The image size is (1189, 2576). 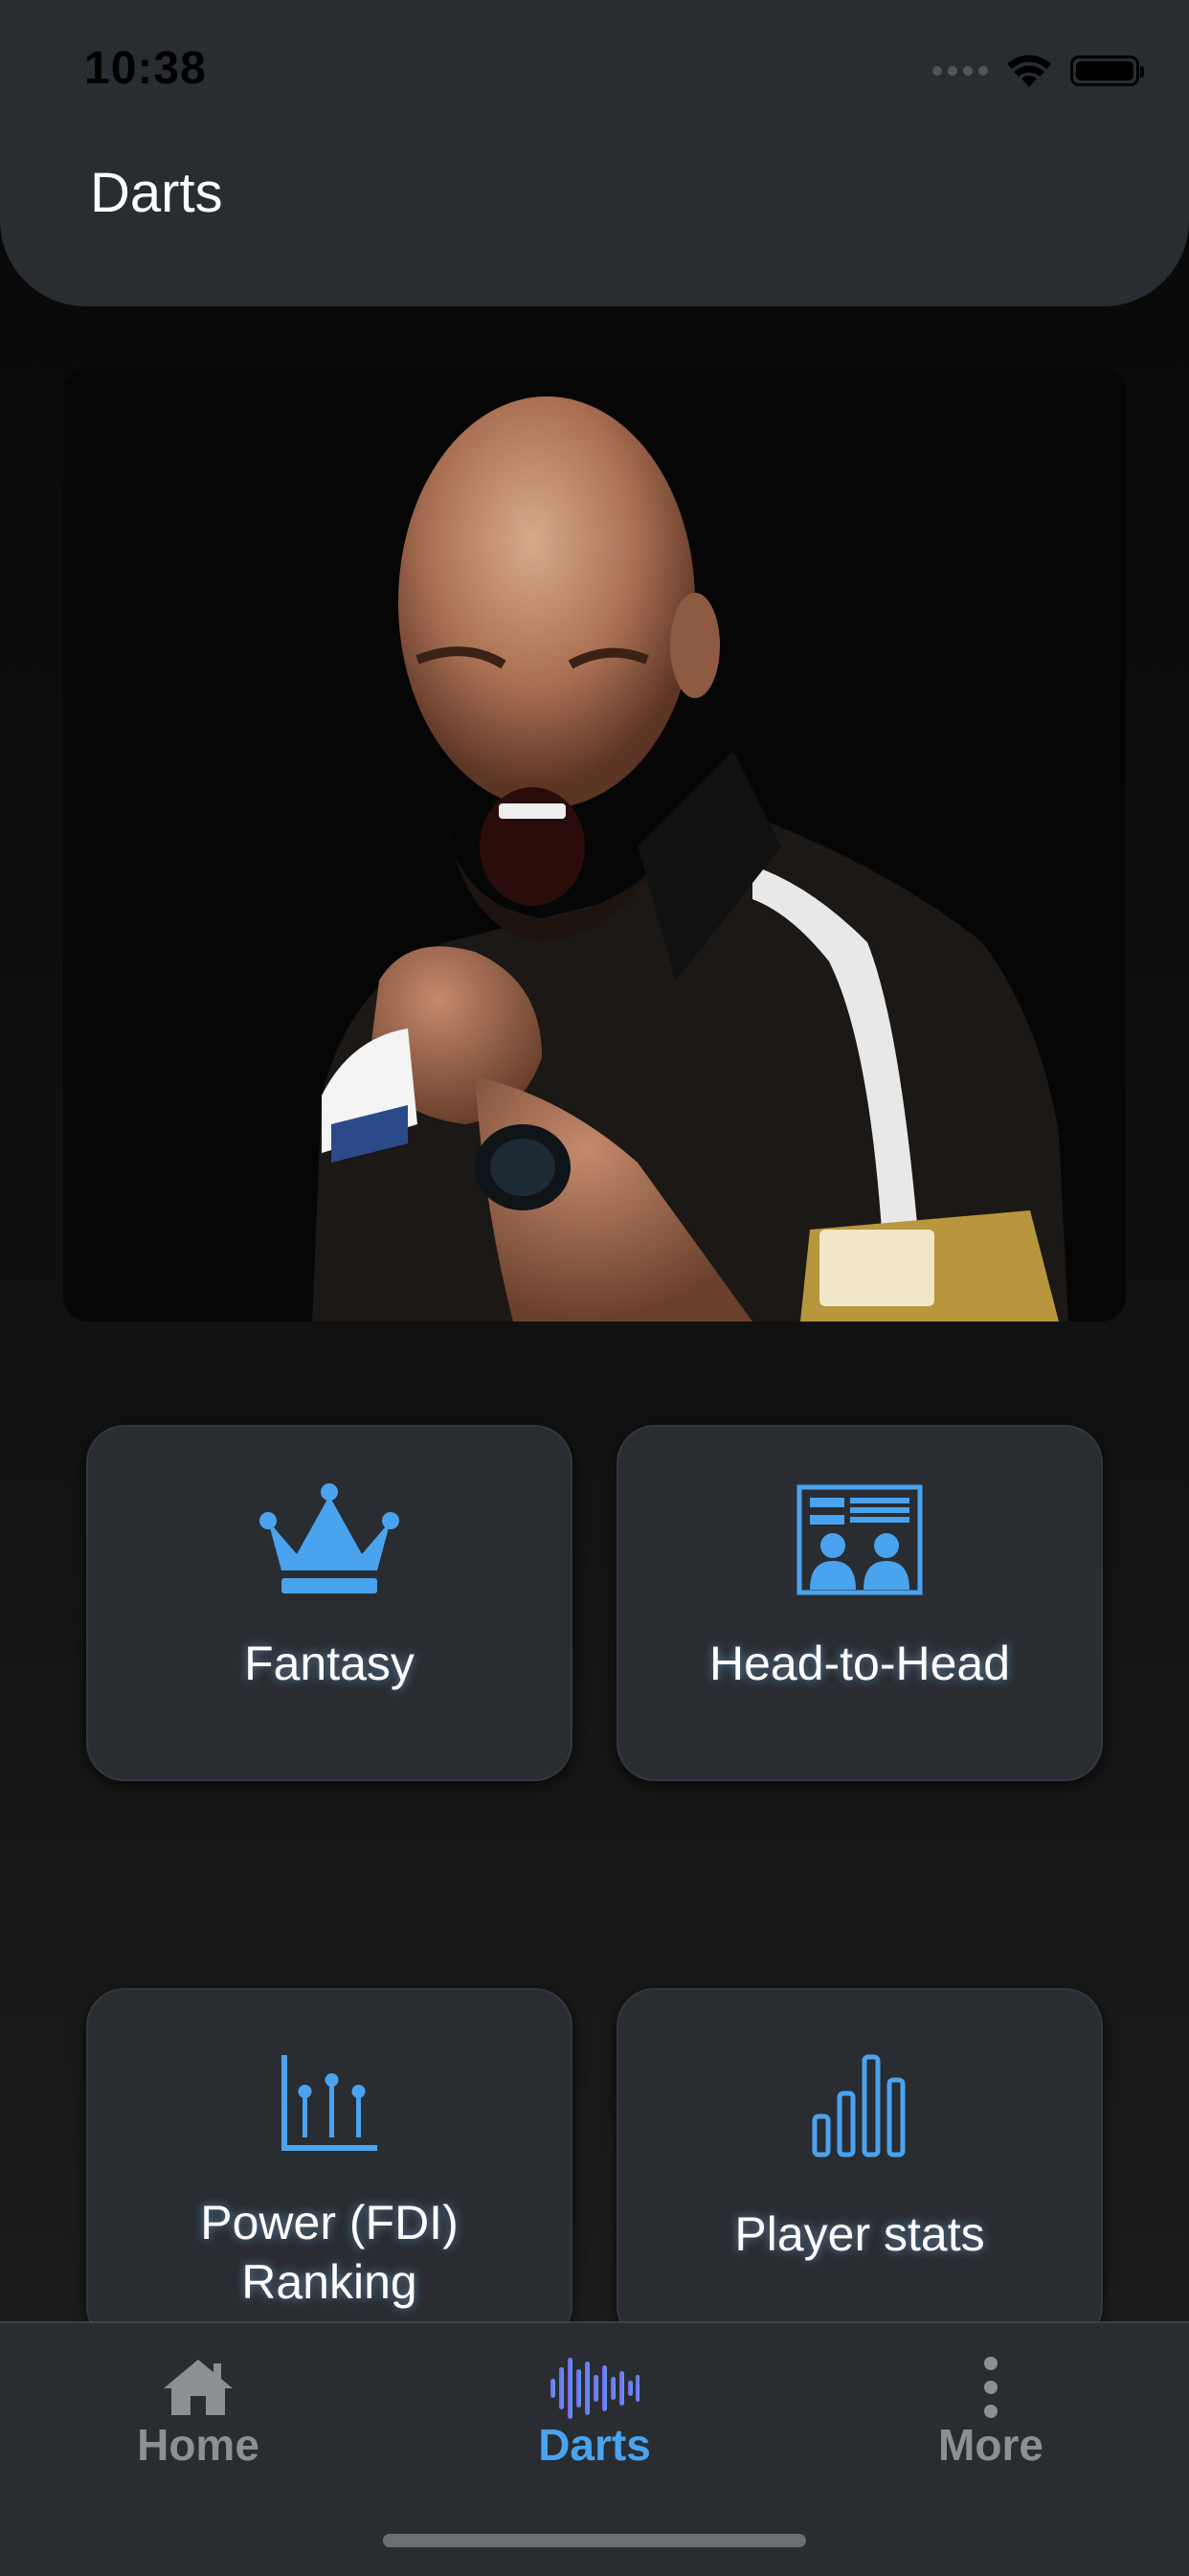 I want to click on tab-darts-label: Darts, so click(x=594, y=2445).